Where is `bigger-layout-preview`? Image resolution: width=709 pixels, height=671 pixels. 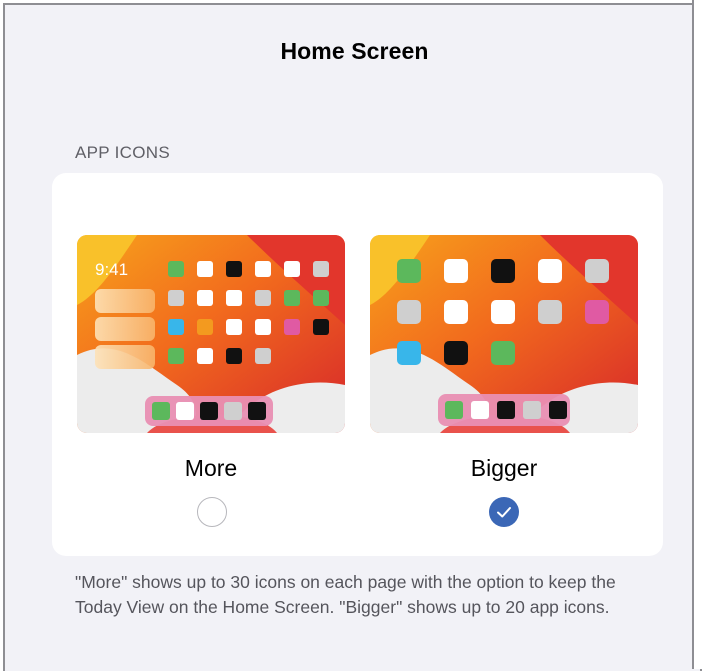 bigger-layout-preview is located at coordinates (504, 334).